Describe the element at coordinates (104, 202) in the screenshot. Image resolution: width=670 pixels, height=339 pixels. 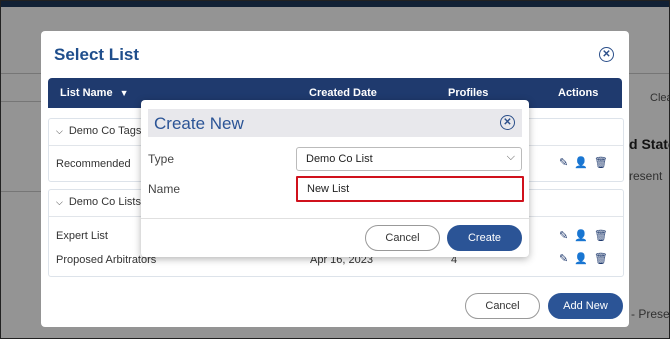
I see `group-title-text: Demo Co Lists` at that location.